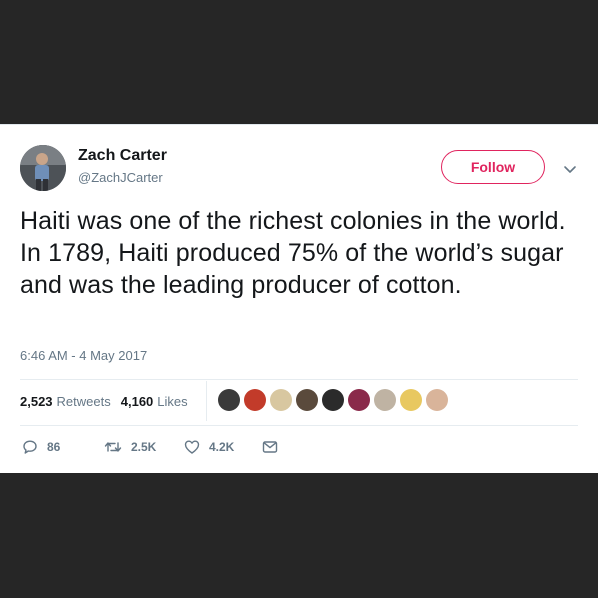 The image size is (598, 598). I want to click on stats-bottom-divider, so click(299, 425).